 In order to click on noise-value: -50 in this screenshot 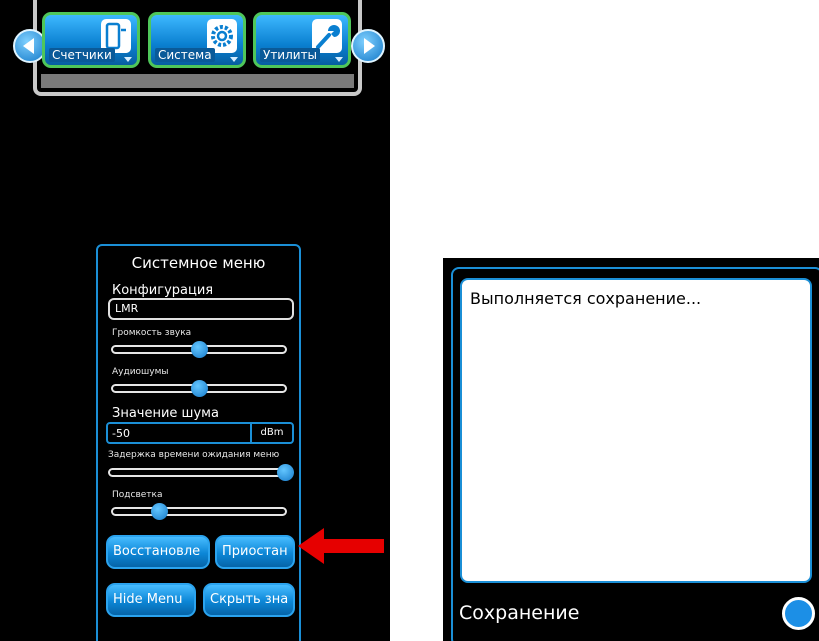, I will do `click(121, 433)`.